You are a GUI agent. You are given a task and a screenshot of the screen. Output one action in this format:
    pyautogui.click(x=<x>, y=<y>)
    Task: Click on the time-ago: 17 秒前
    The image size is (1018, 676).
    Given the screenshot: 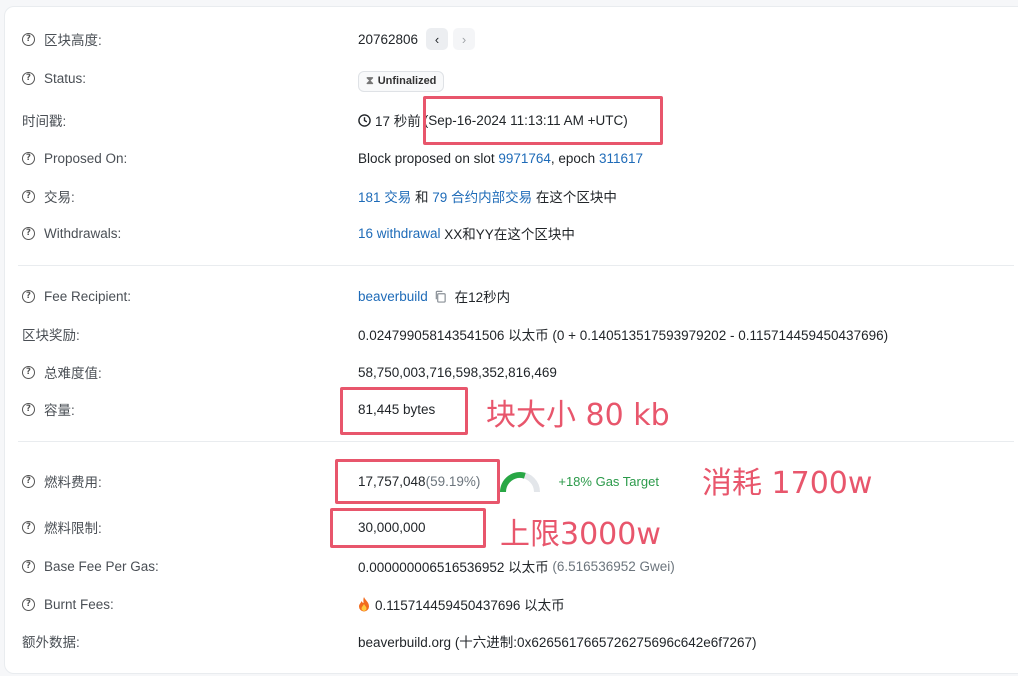 What is the action you would take?
    pyautogui.click(x=398, y=121)
    